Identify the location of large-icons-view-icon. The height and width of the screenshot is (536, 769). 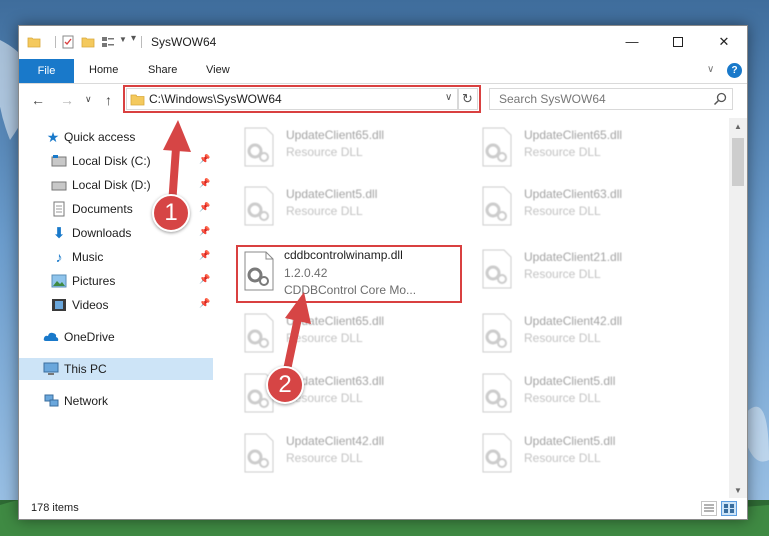
(729, 508).